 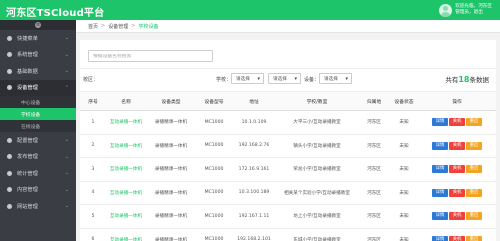 I want to click on breadcrumb-device-management: 设备管理, so click(x=118, y=26).